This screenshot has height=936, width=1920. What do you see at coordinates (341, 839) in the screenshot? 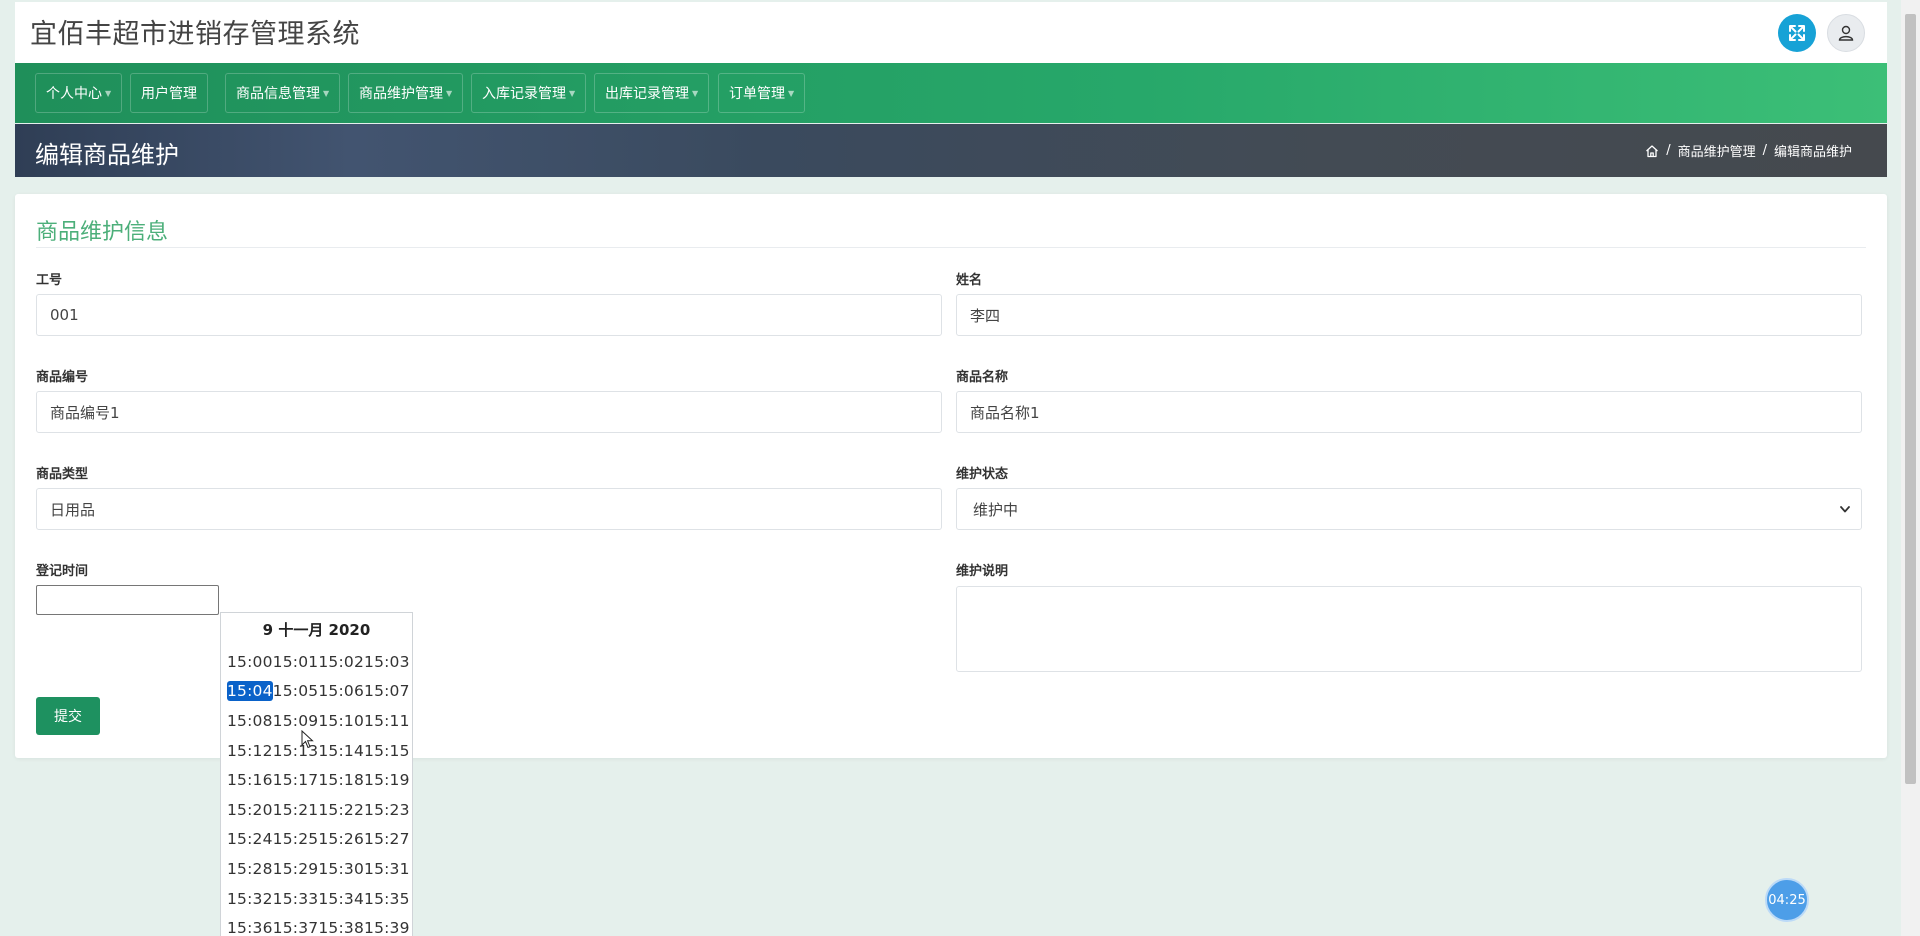
I see `time-option: 15:26` at bounding box center [341, 839].